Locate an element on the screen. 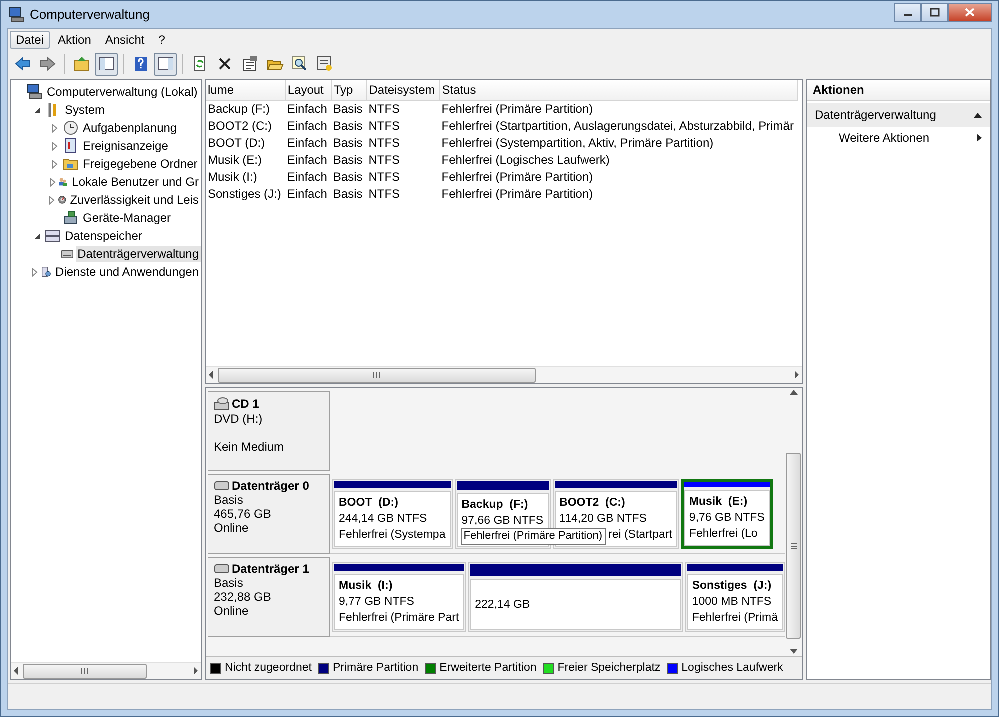 This screenshot has width=999, height=717. partition-name: Sonstiges (J:) is located at coordinates (732, 586).